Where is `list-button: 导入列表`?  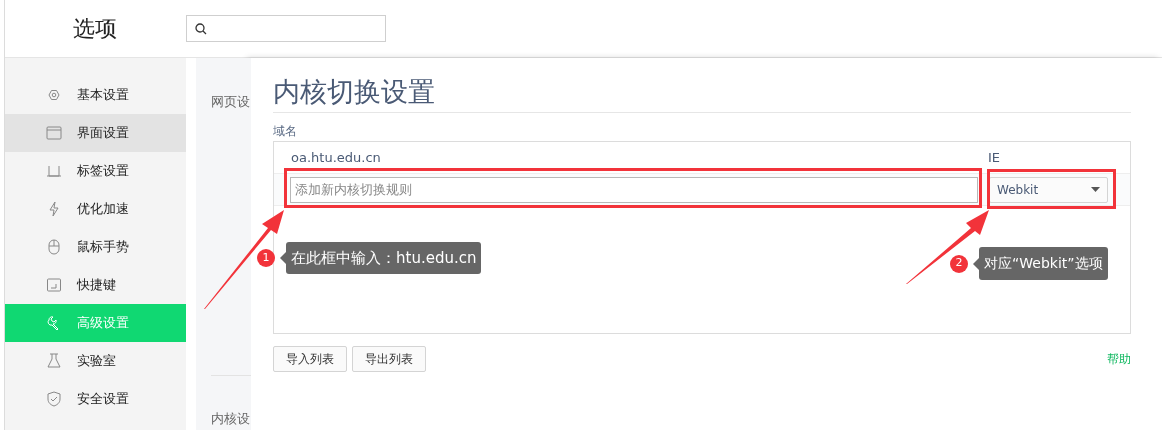
list-button: 导入列表 is located at coordinates (310, 359).